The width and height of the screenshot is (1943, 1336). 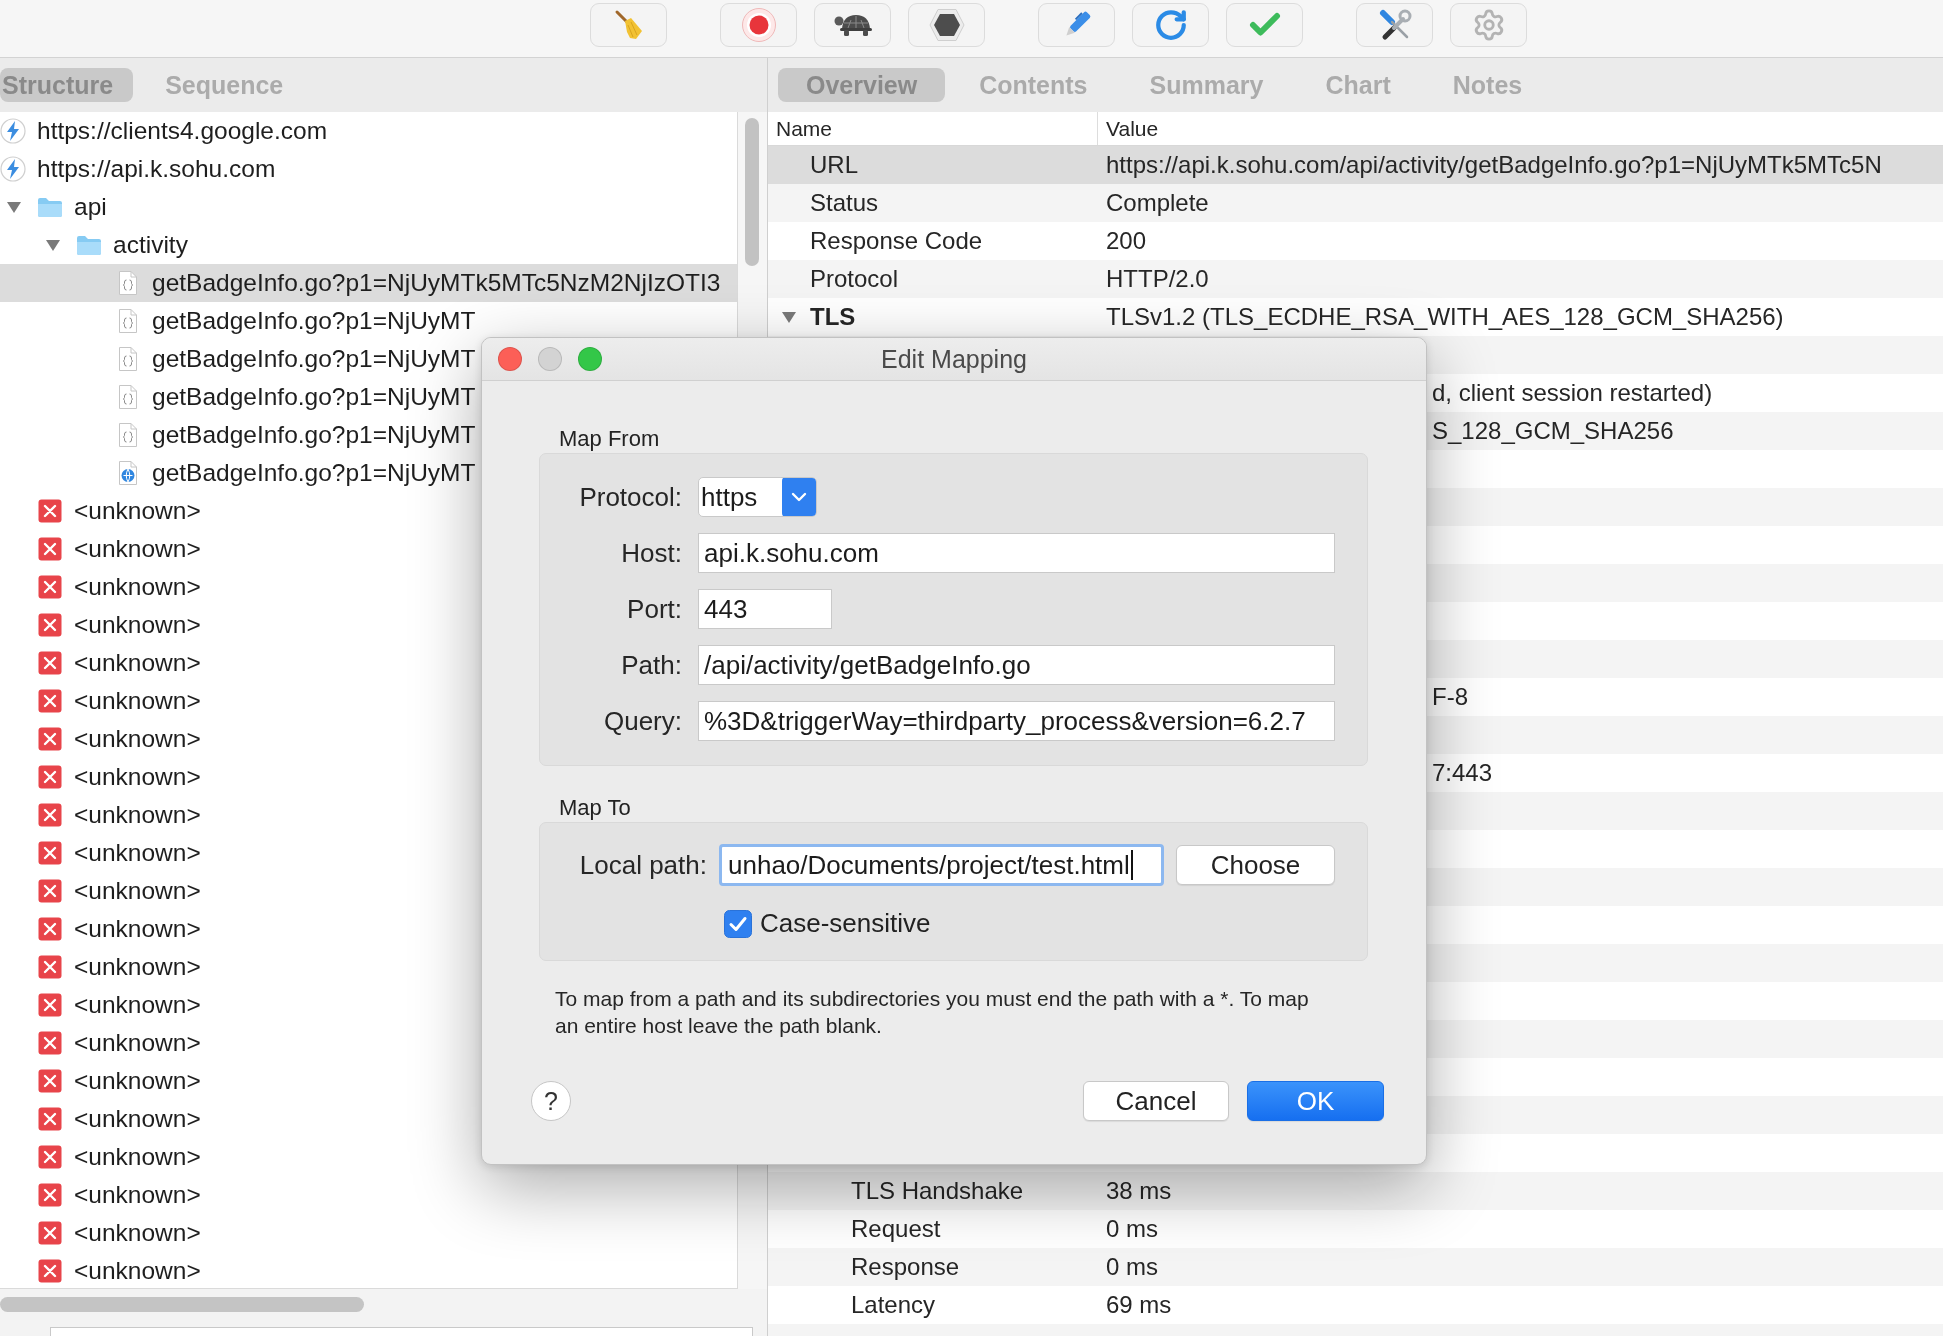 I want to click on table-cell: Complete, so click(x=1157, y=203).